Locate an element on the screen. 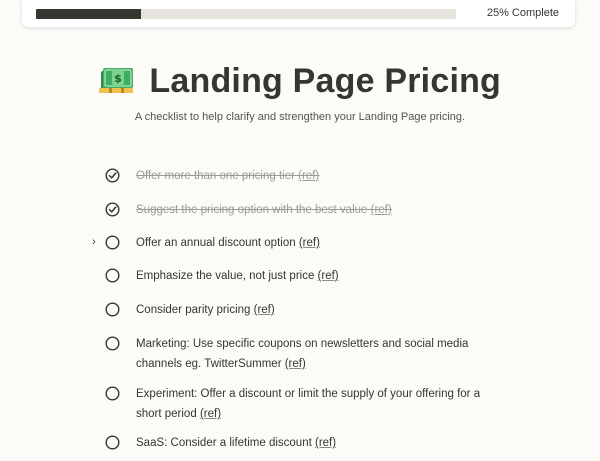 The image size is (600, 461). progress-card: 25% Complete is located at coordinates (298, 13).